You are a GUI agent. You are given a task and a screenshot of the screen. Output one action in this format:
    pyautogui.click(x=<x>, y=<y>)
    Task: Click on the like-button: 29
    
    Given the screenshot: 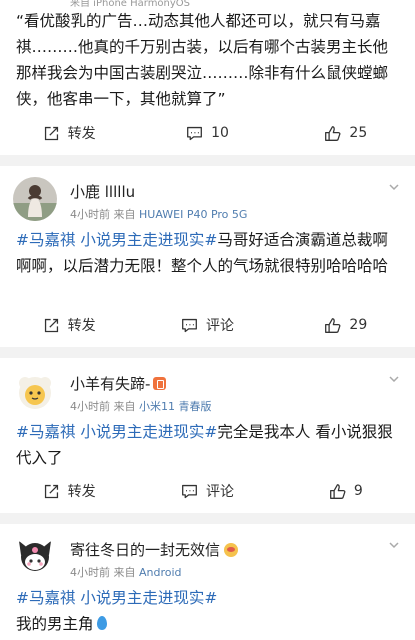 What is the action you would take?
    pyautogui.click(x=346, y=325)
    